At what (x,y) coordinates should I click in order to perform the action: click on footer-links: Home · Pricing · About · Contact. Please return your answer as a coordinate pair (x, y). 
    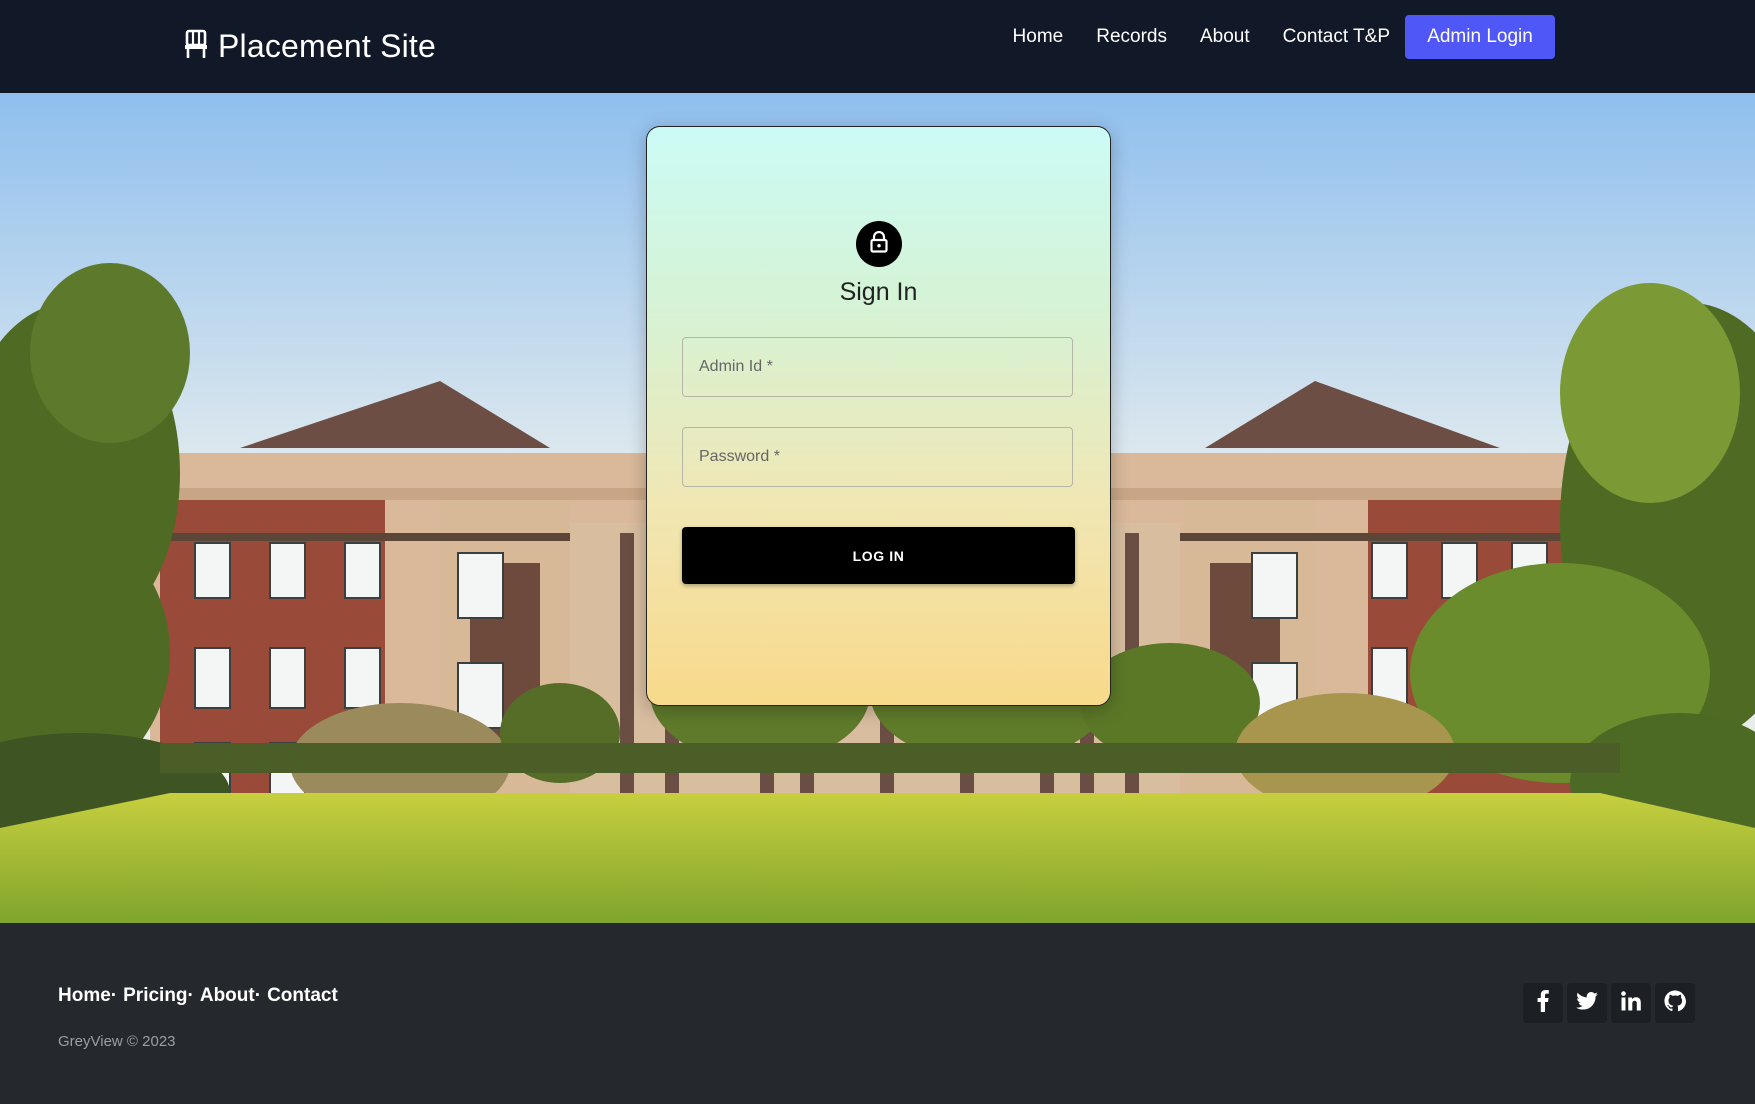
    Looking at the image, I should click on (198, 996).